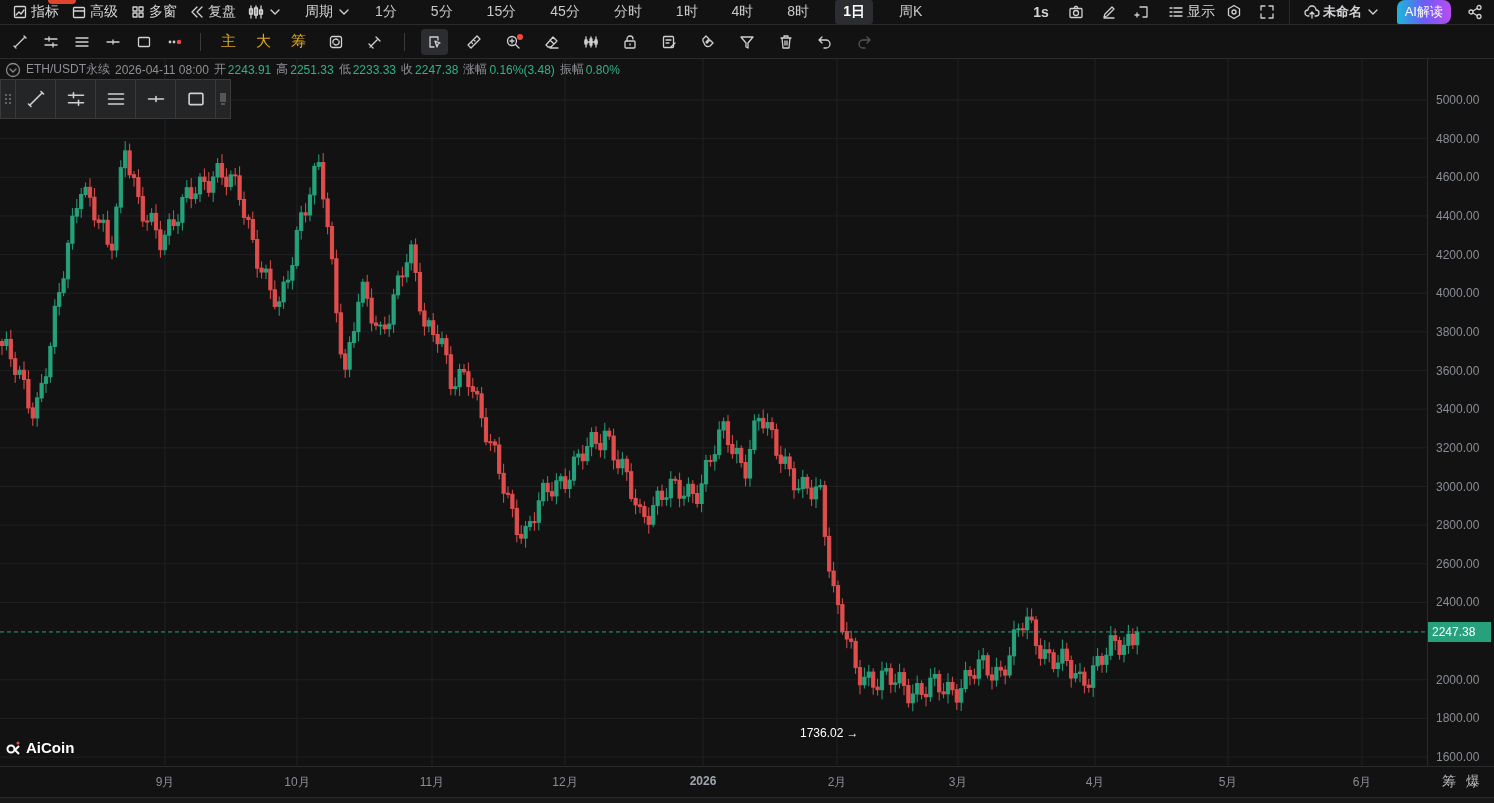 This screenshot has height=803, width=1494. Describe the element at coordinates (386, 12) in the screenshot. I see `period-tab: 1分` at that location.